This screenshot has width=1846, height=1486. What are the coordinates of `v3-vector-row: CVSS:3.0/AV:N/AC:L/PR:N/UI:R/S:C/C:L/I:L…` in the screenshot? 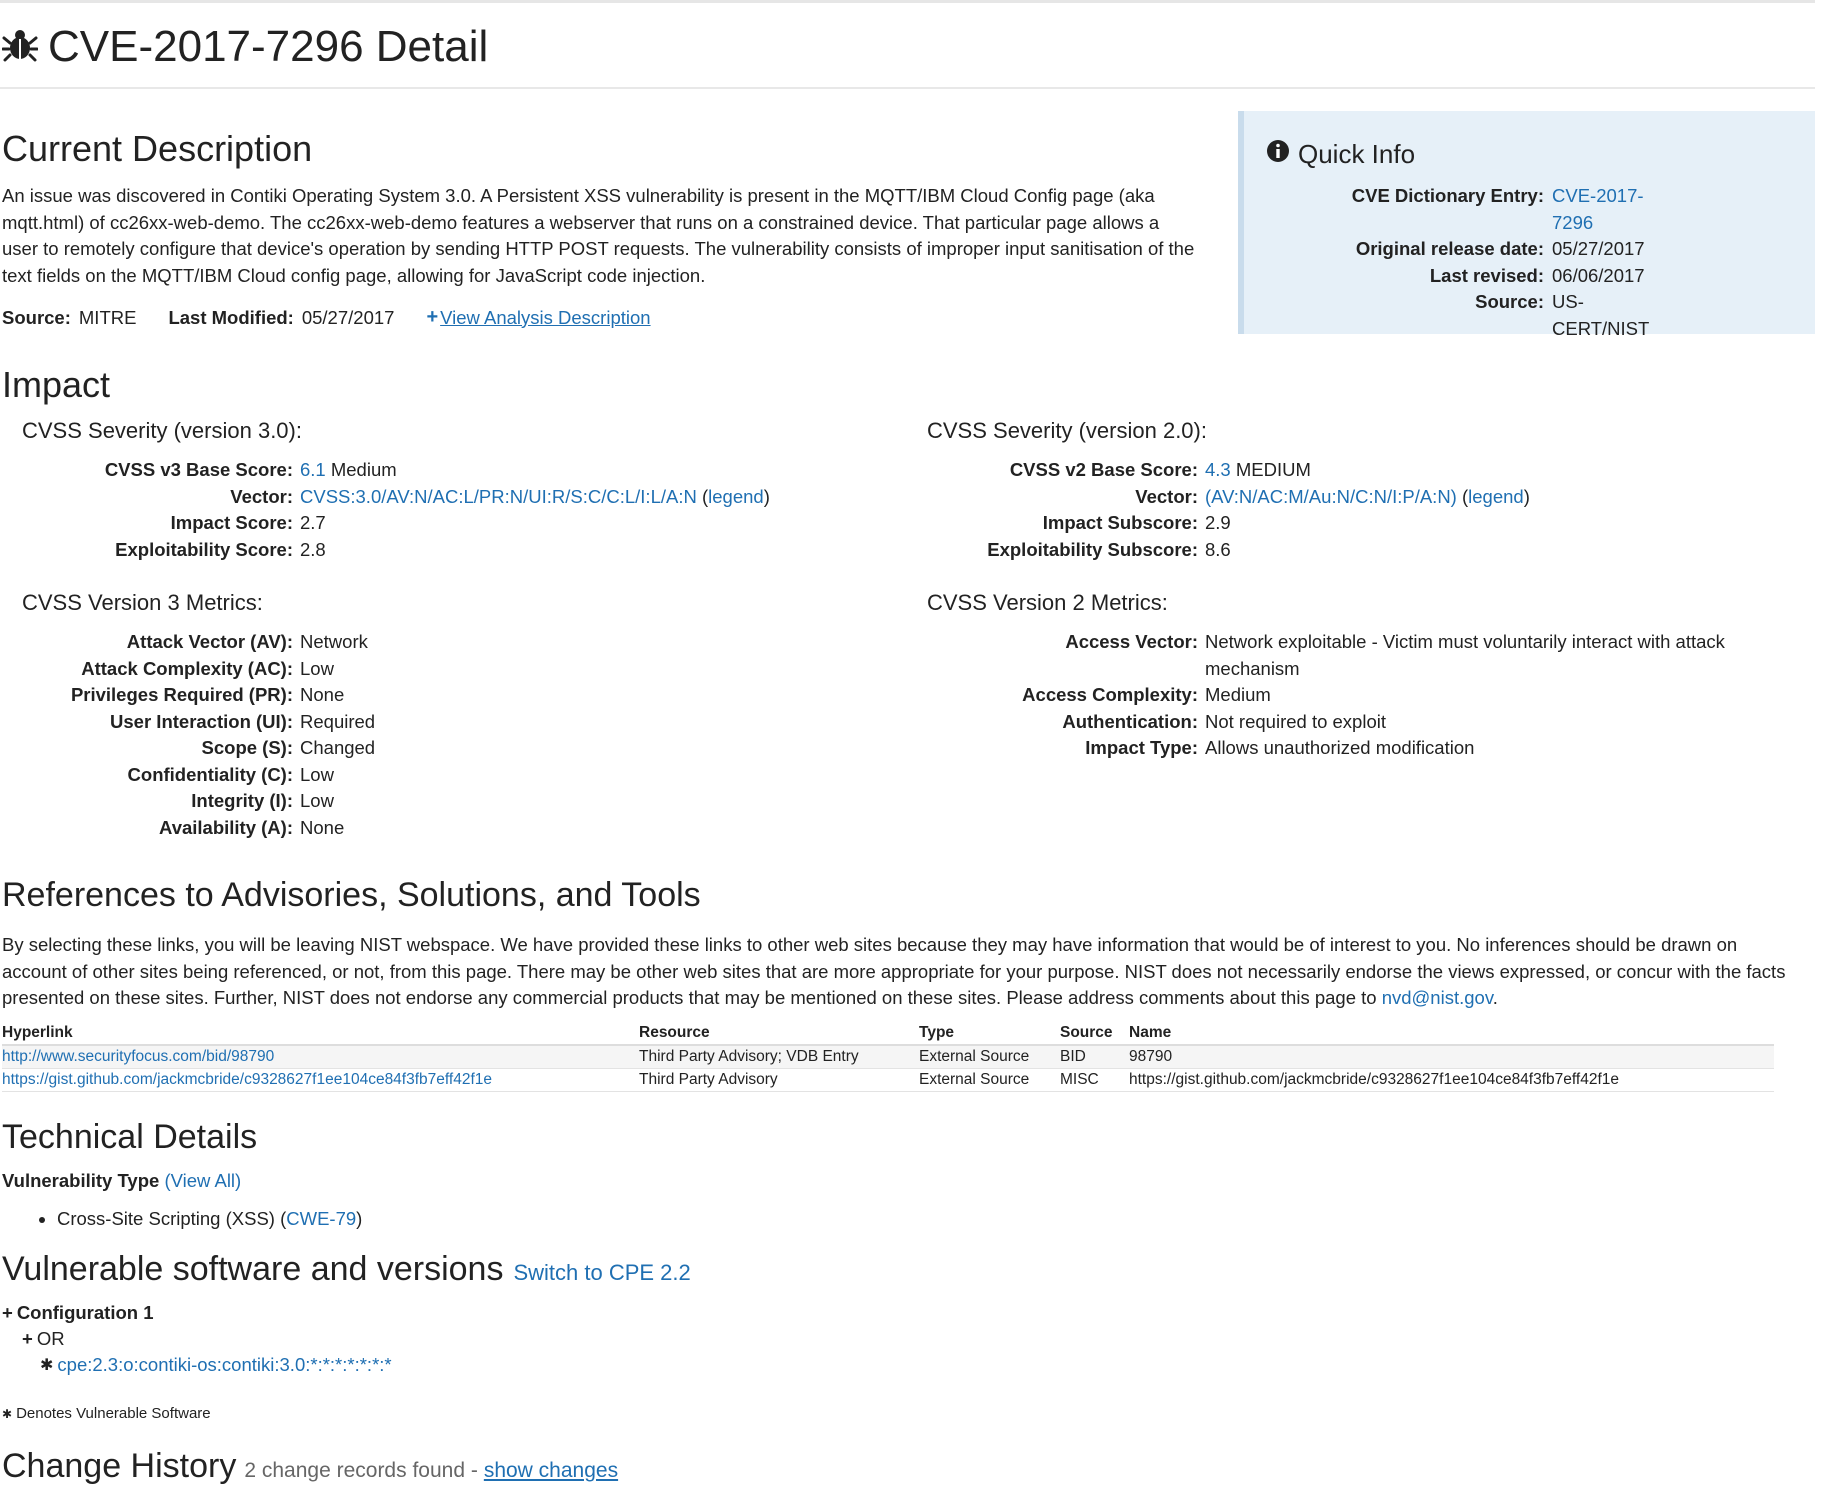 It's located at (535, 496).